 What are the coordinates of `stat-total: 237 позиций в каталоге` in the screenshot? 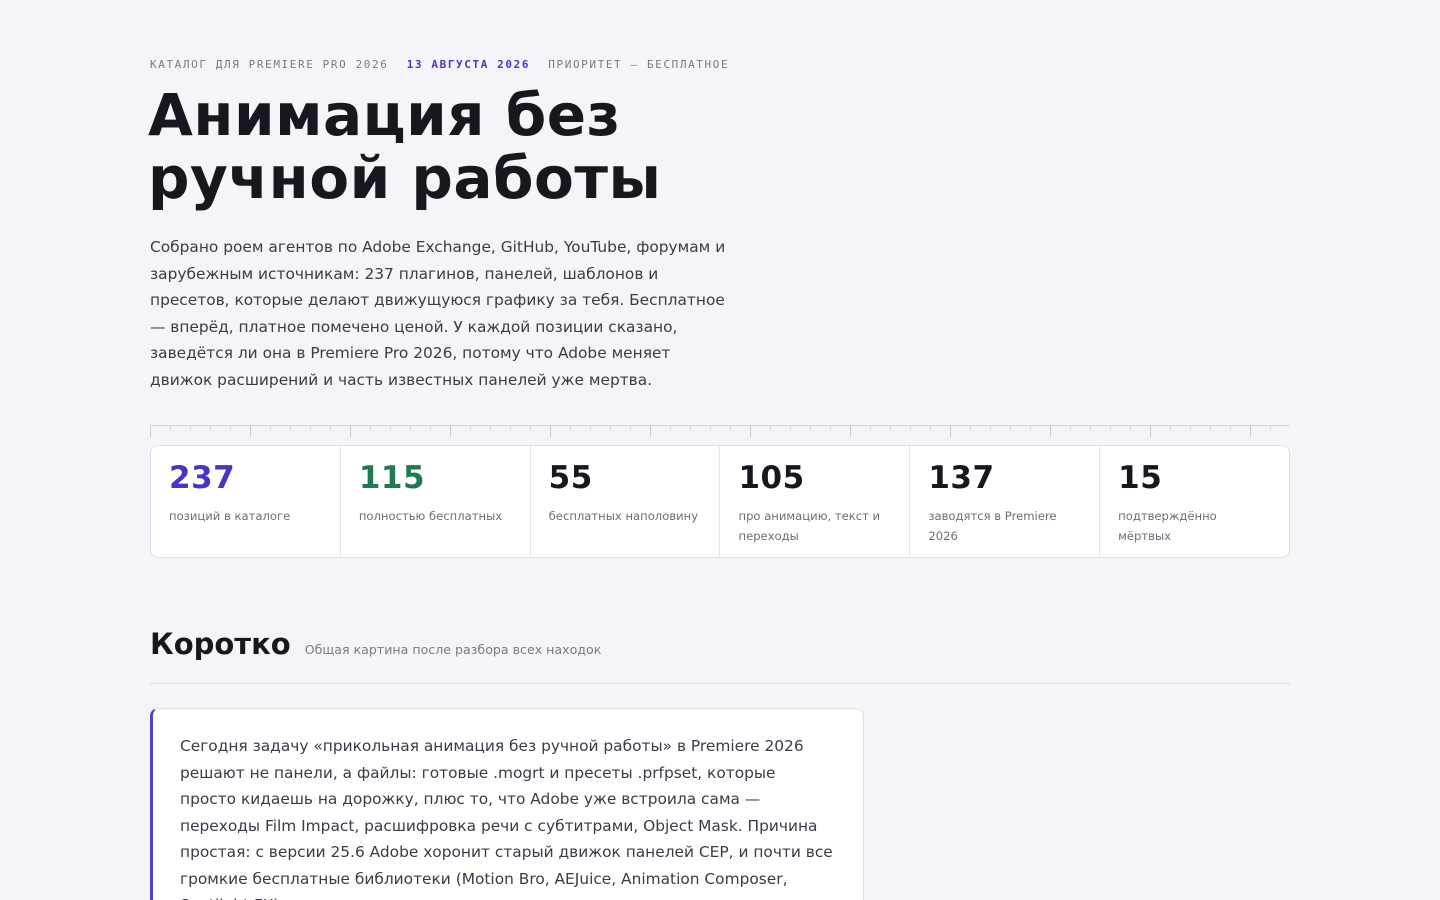 It's located at (246, 501).